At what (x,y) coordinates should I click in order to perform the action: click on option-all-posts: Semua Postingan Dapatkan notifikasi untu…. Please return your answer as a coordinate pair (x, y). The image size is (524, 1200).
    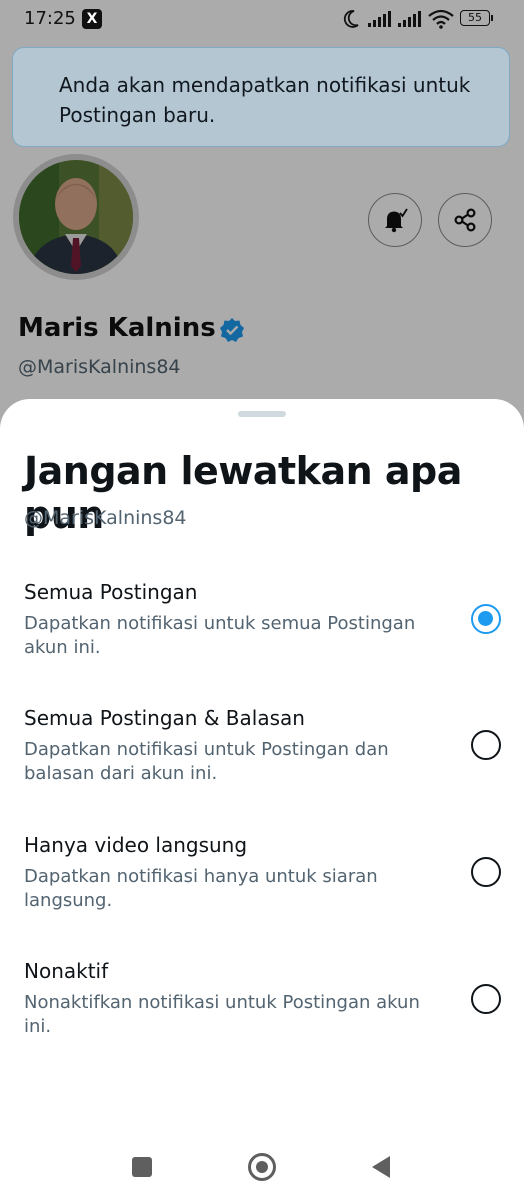
    Looking at the image, I should click on (262, 635).